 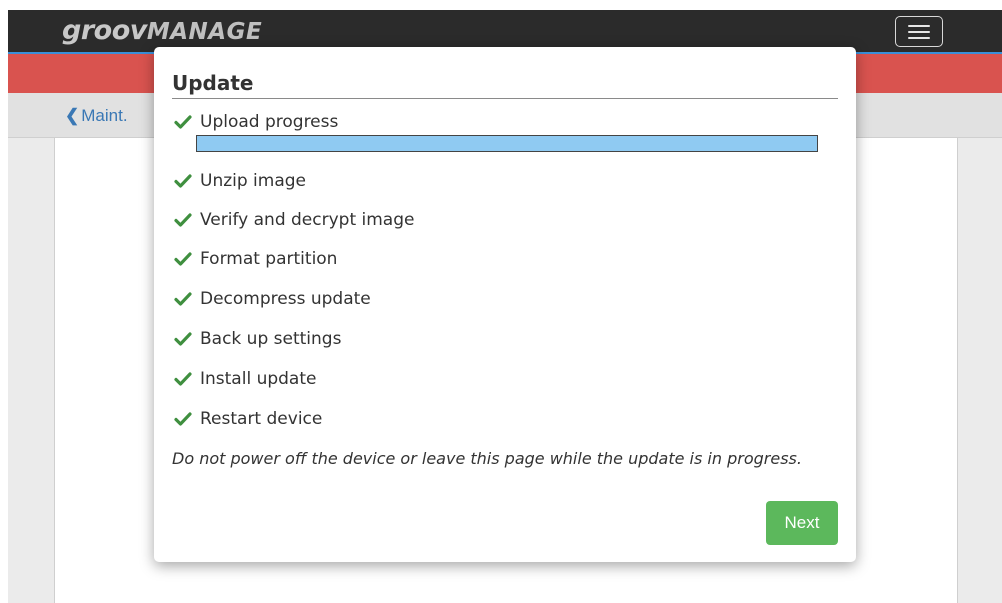 I want to click on step-upload-progress: Upload progress, so click(x=256, y=122).